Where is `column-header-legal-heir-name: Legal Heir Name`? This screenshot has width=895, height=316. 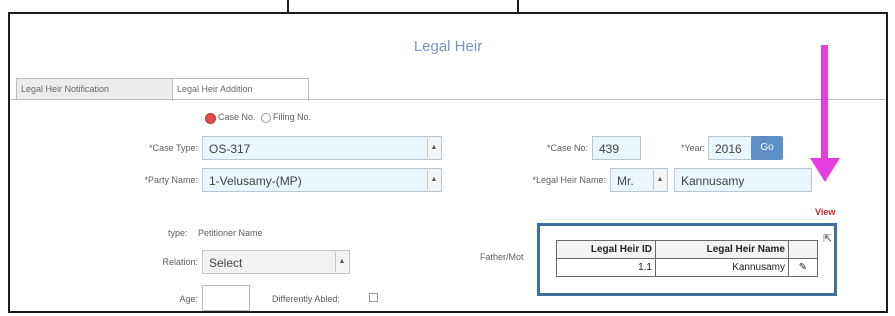 column-header-legal-heir-name: Legal Heir Name is located at coordinates (722, 249).